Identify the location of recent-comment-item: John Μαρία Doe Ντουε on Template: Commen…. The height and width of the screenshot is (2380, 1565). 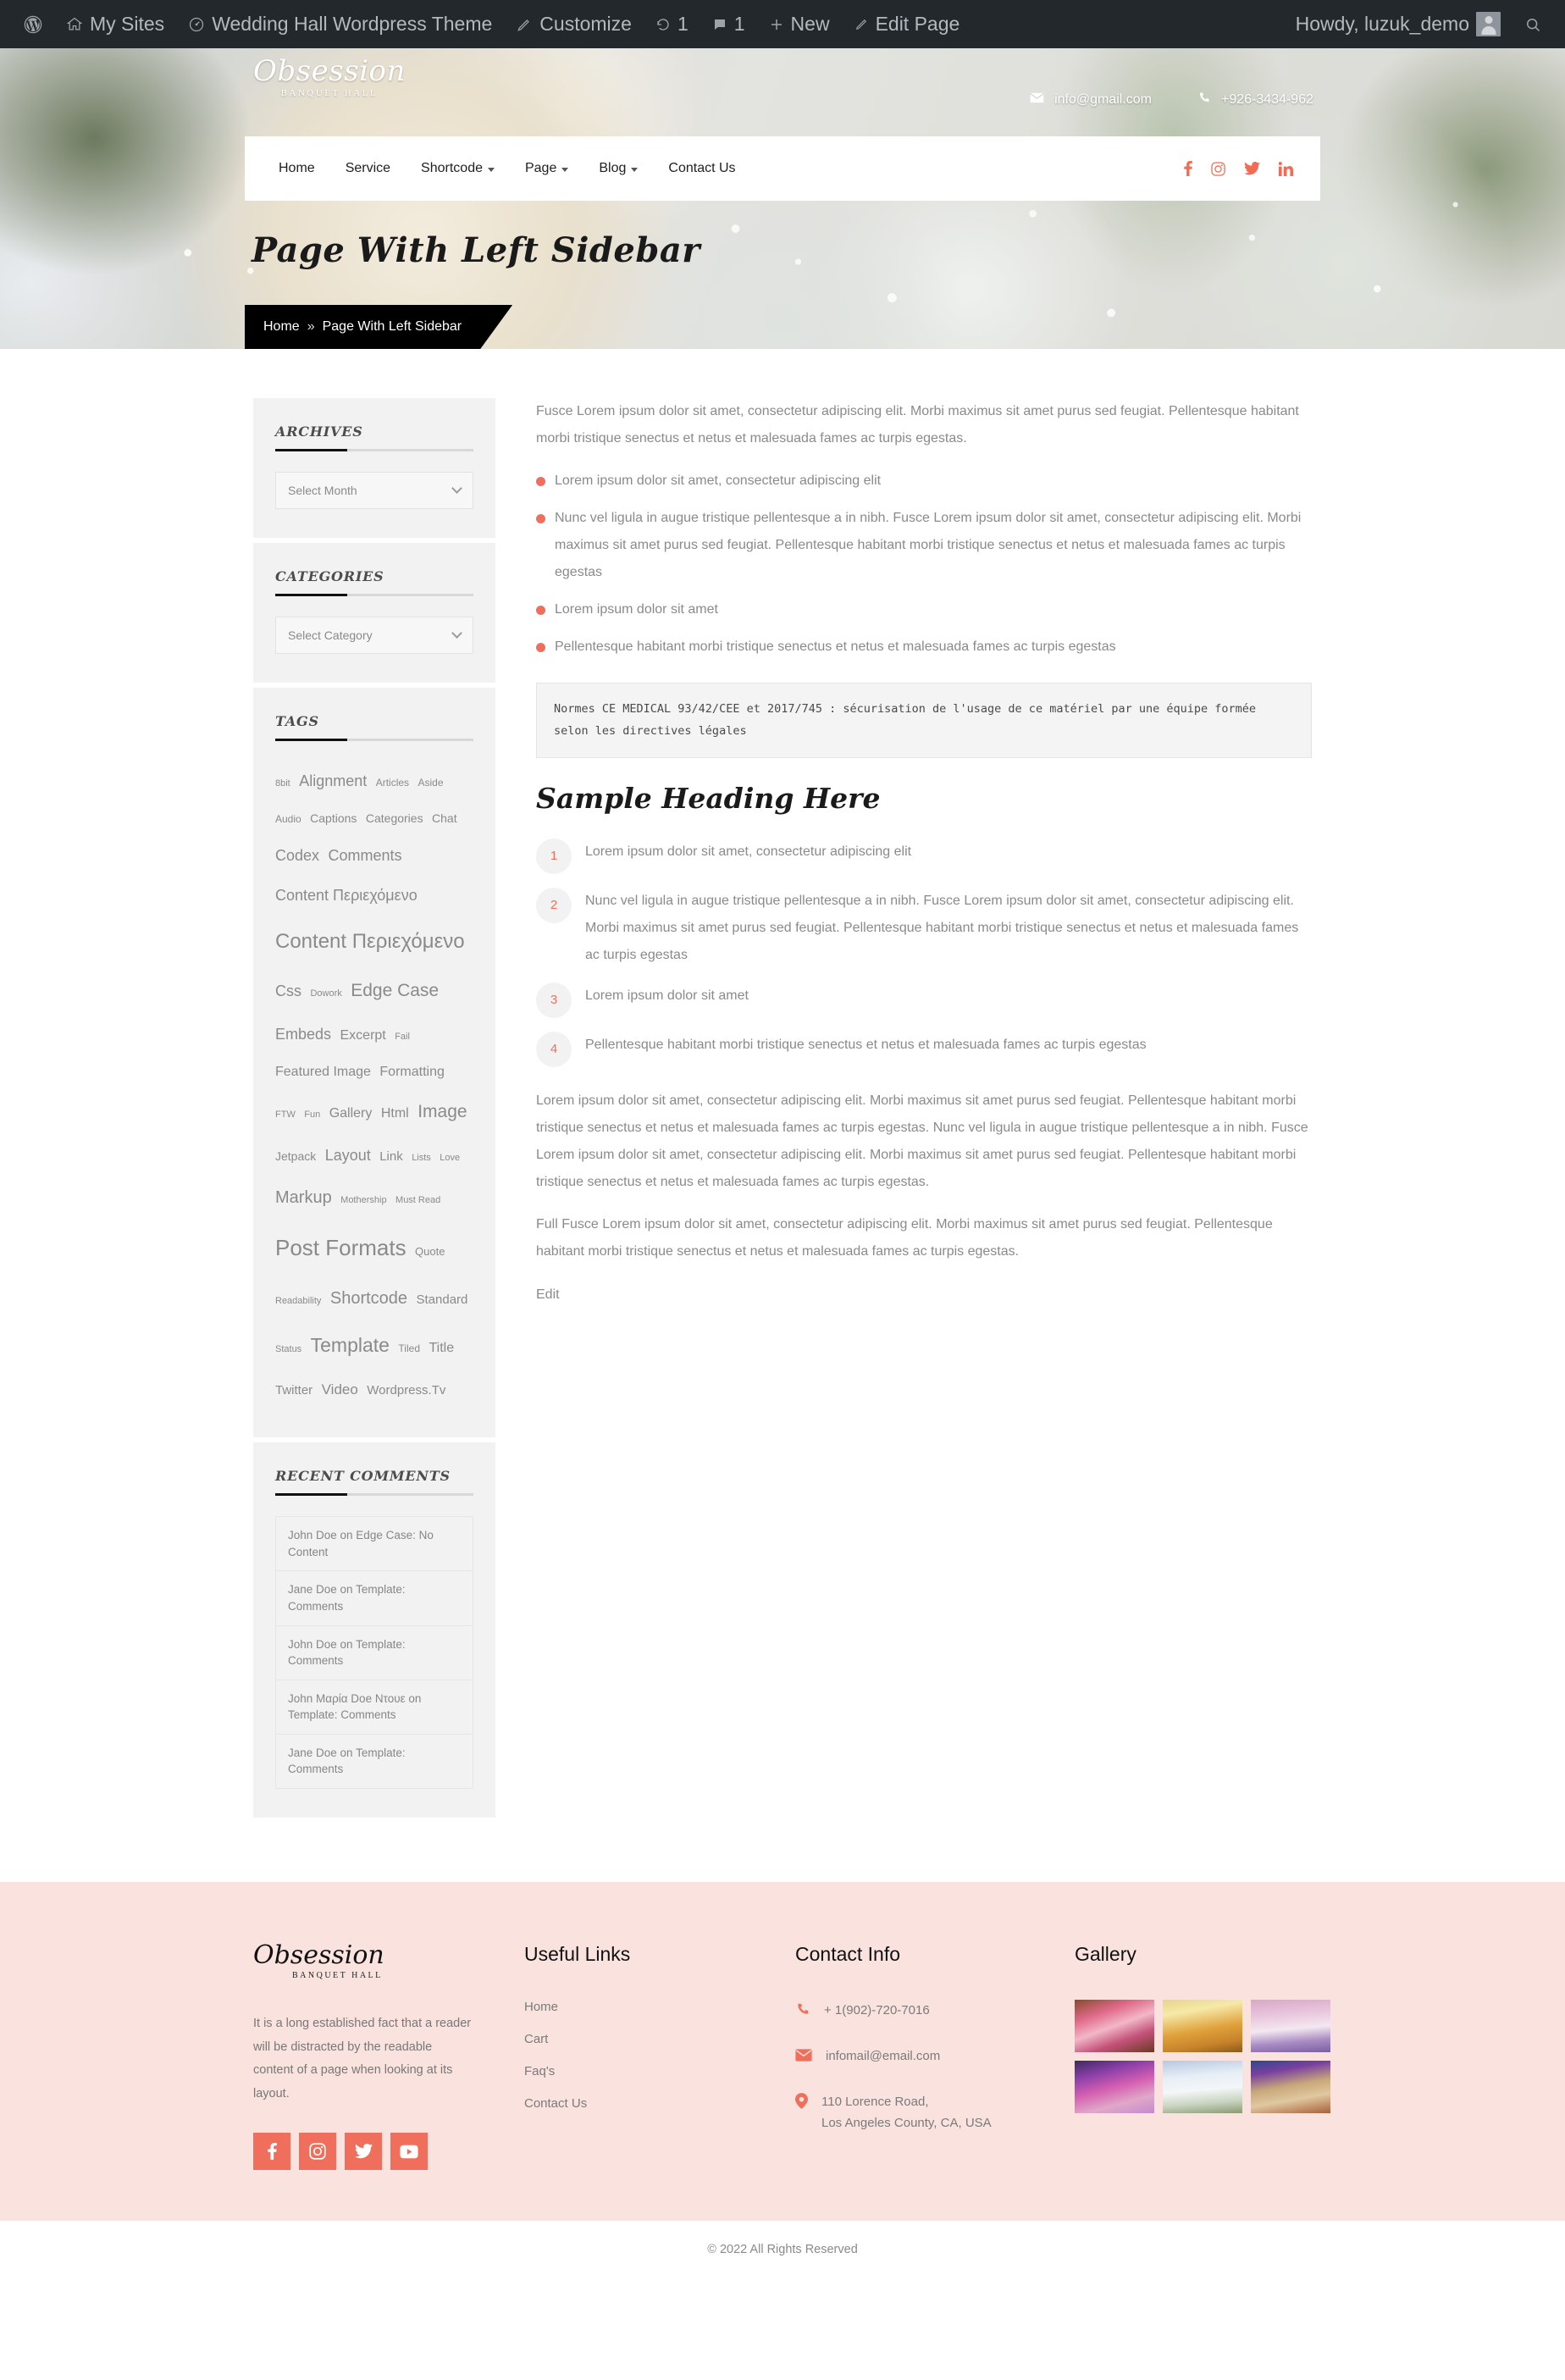
(374, 1707).